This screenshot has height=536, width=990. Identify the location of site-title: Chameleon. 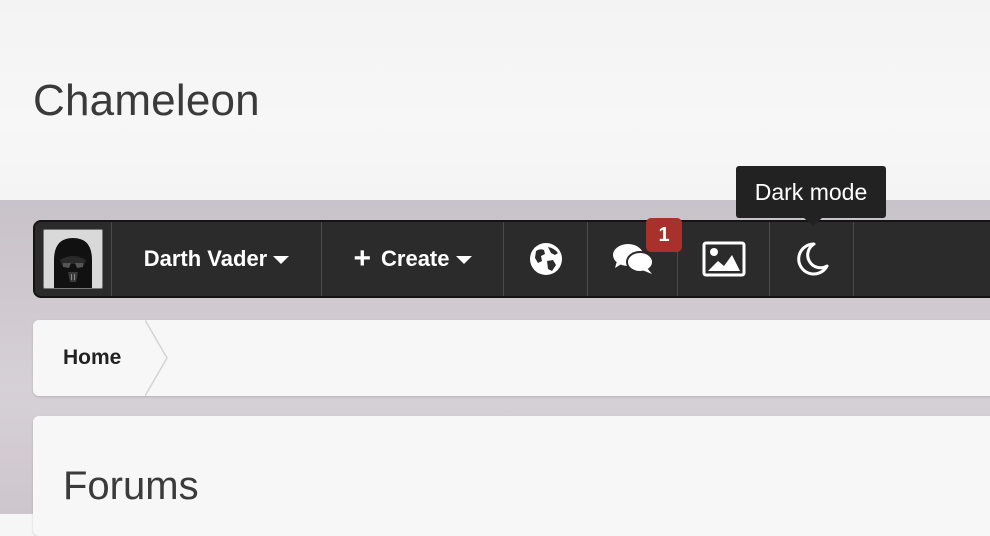
(146, 101).